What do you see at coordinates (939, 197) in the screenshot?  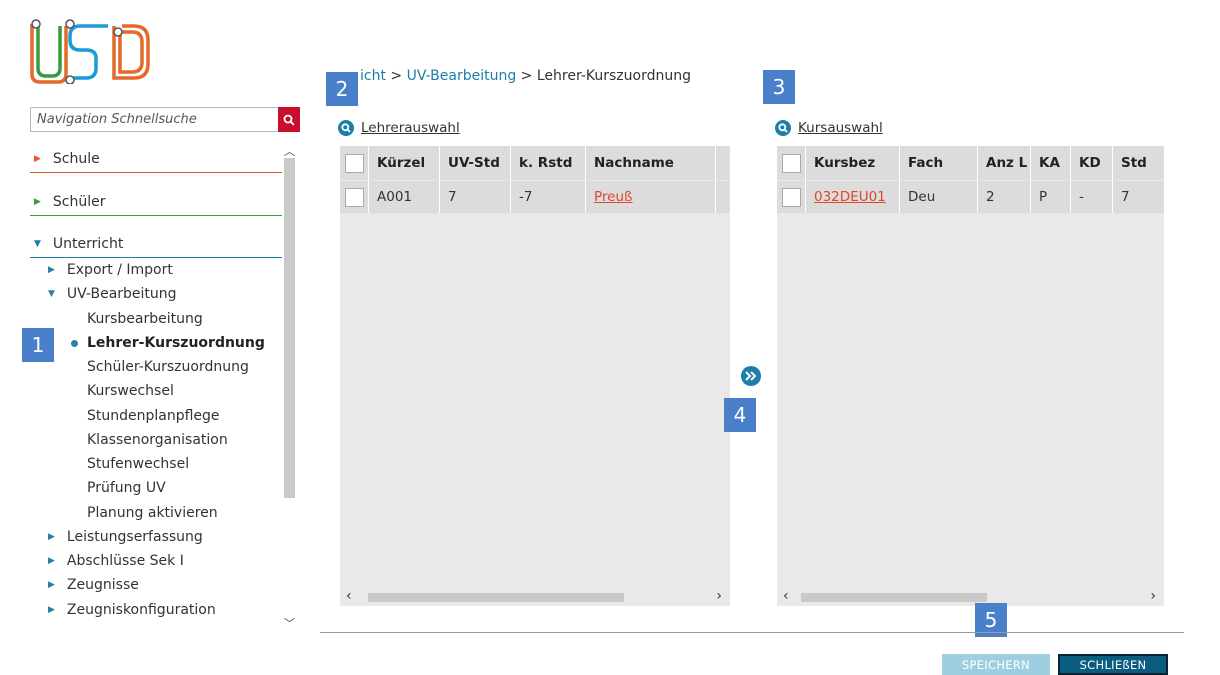 I see `cell-fach: Deu` at bounding box center [939, 197].